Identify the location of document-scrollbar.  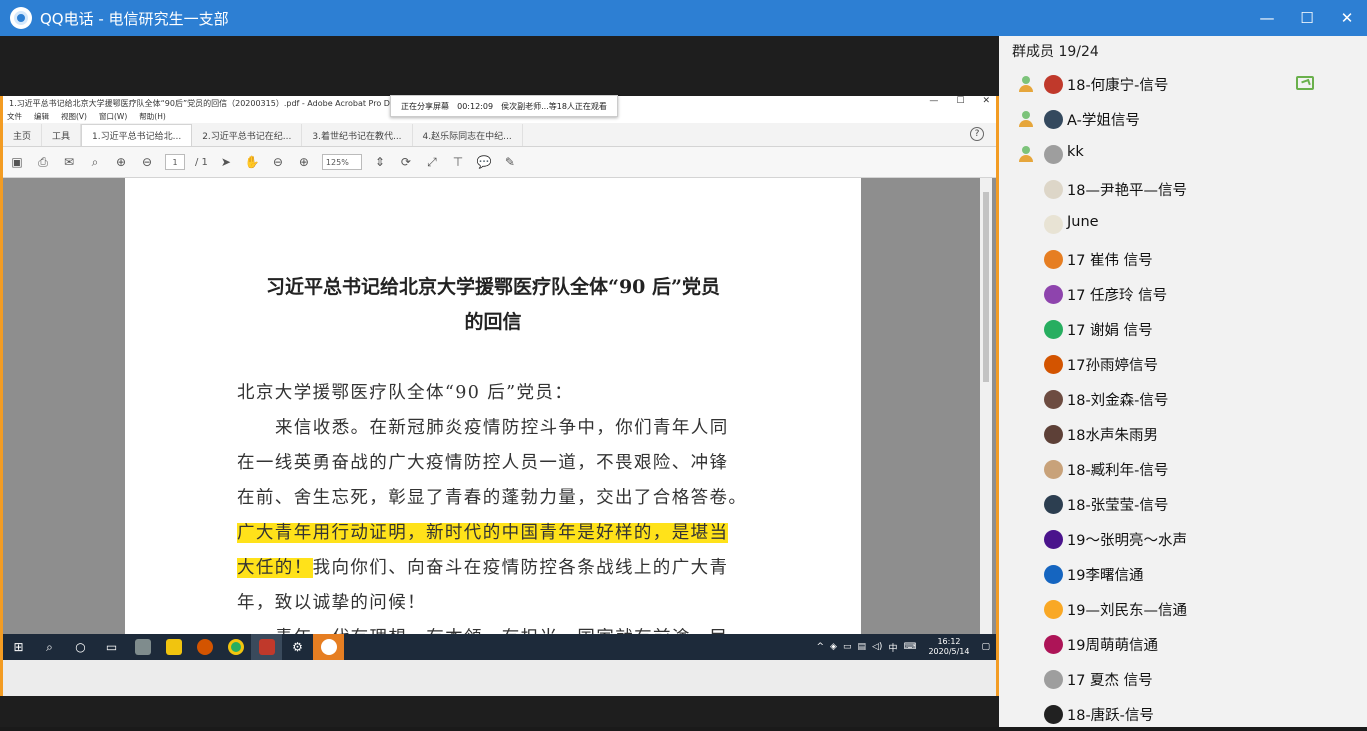
(986, 406).